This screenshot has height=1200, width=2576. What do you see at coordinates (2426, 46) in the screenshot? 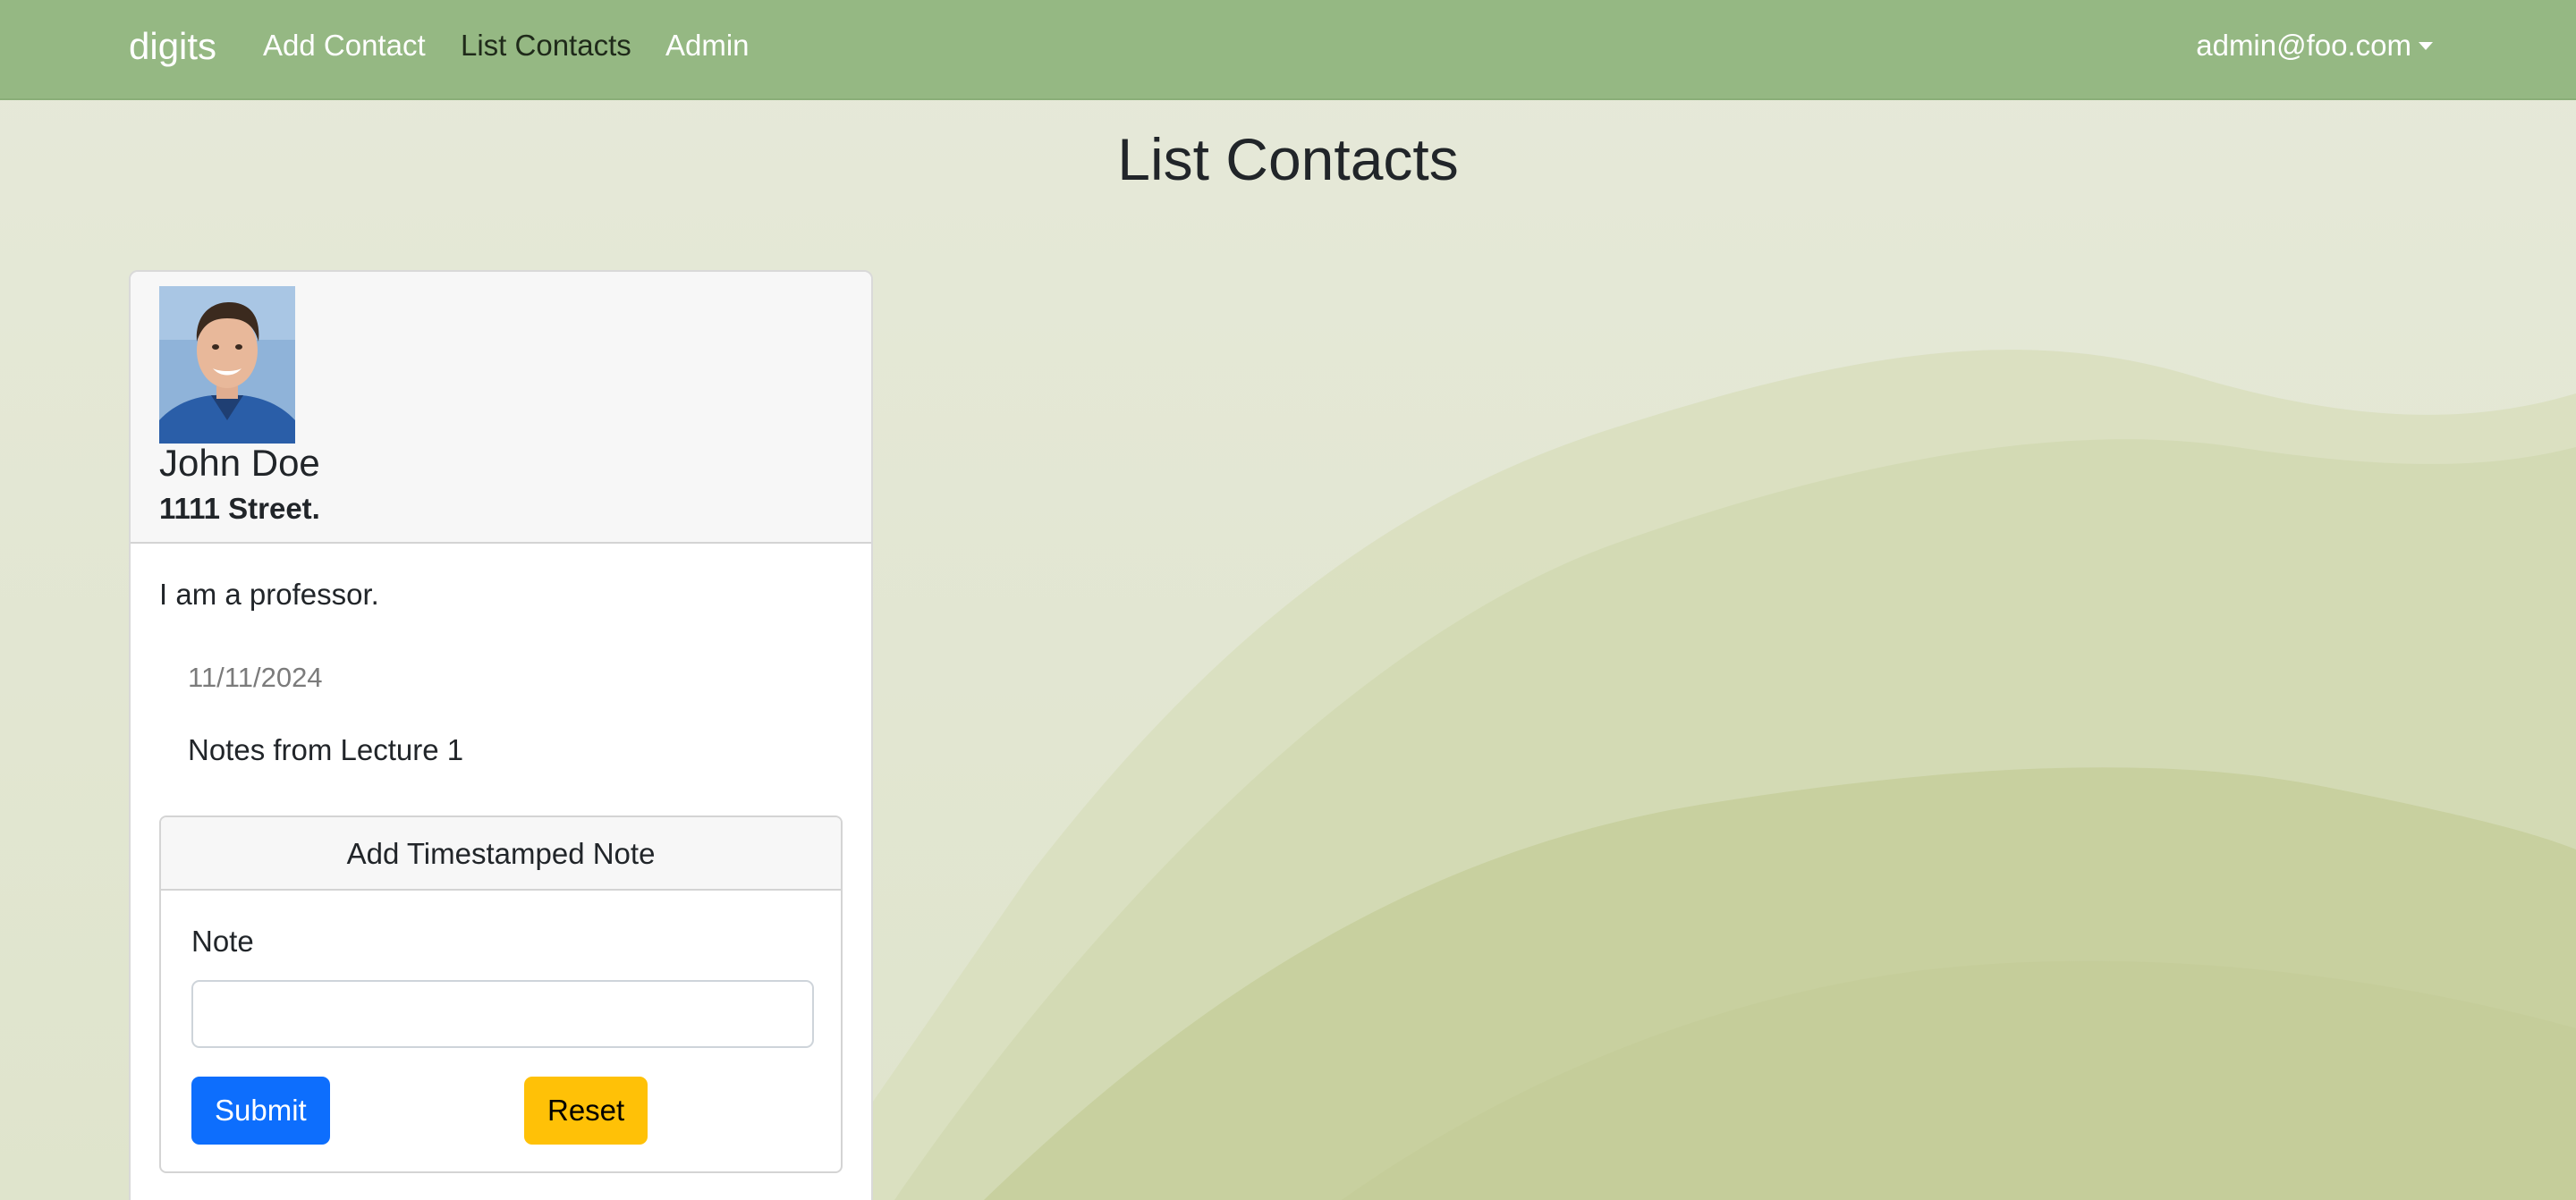
I see `caret-down-icon` at bounding box center [2426, 46].